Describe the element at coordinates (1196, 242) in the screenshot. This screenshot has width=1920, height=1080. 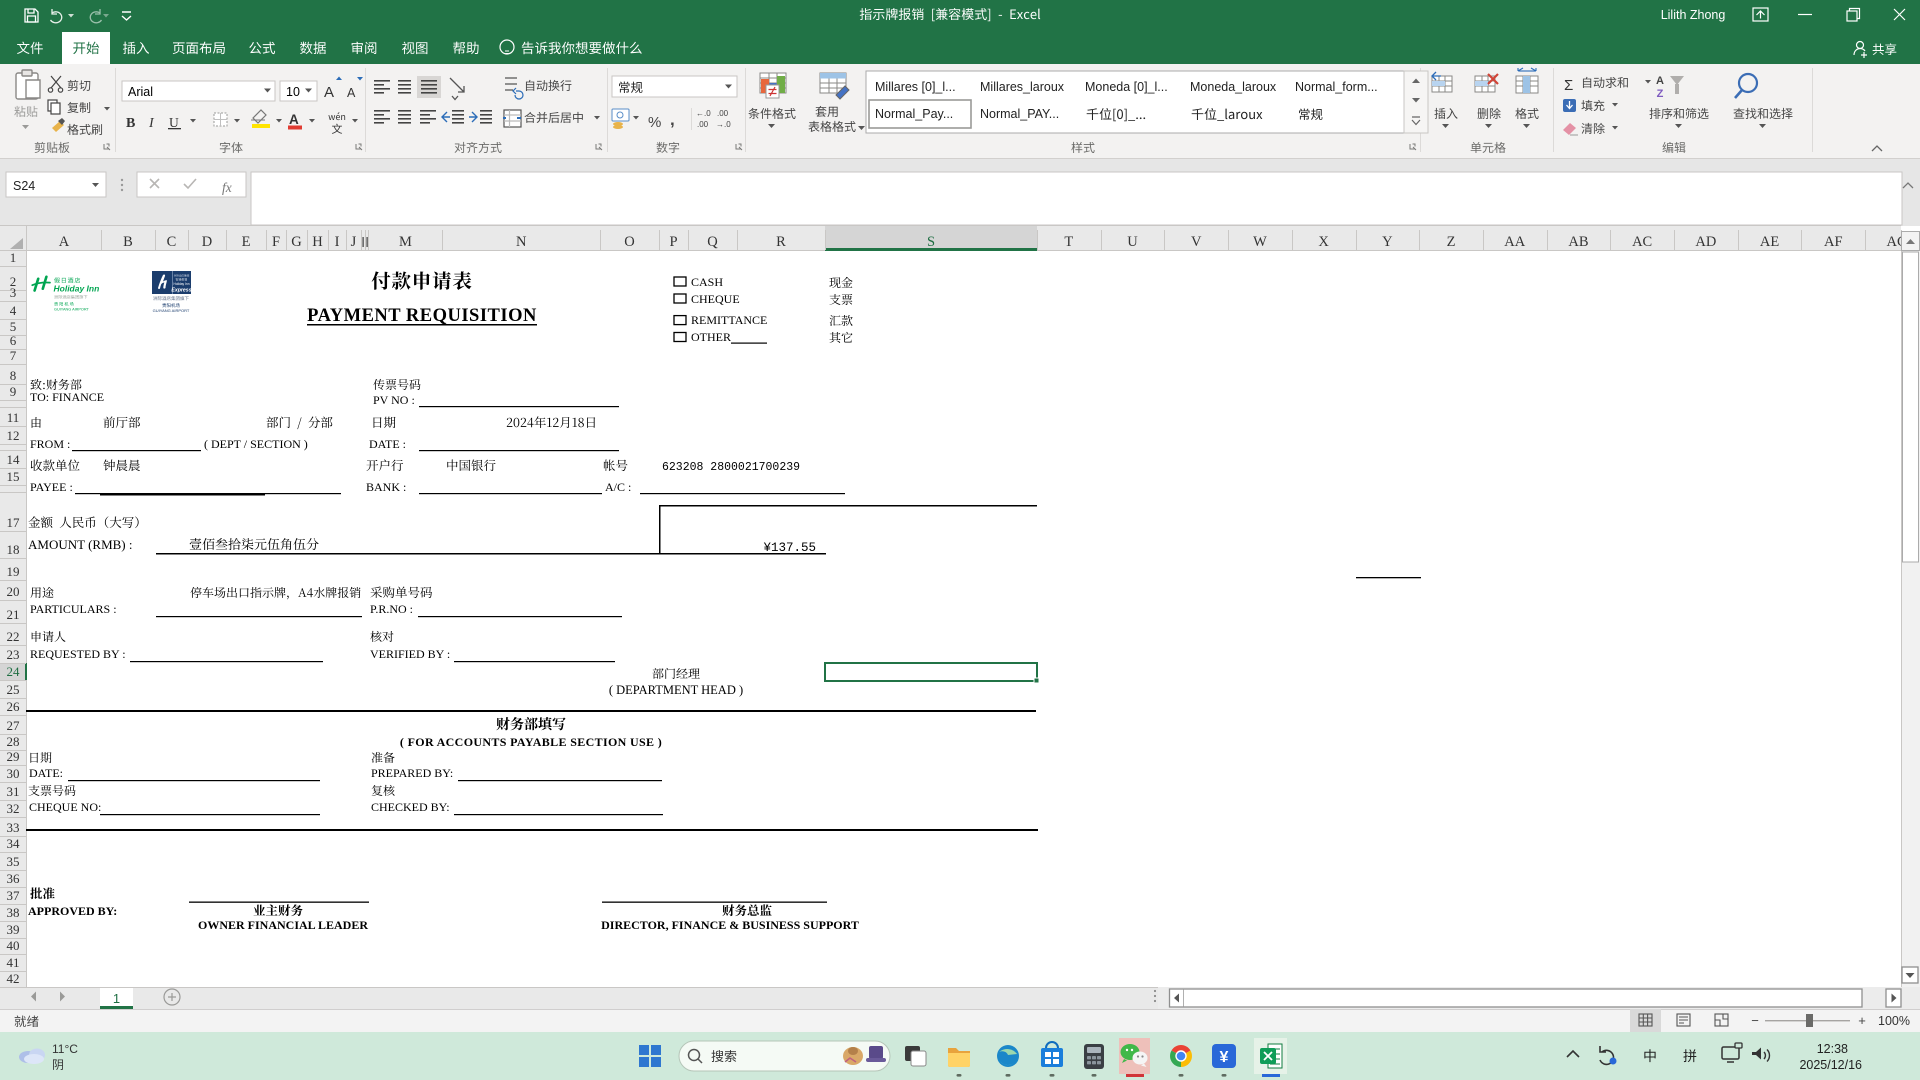
I see `svg-text: V` at that location.